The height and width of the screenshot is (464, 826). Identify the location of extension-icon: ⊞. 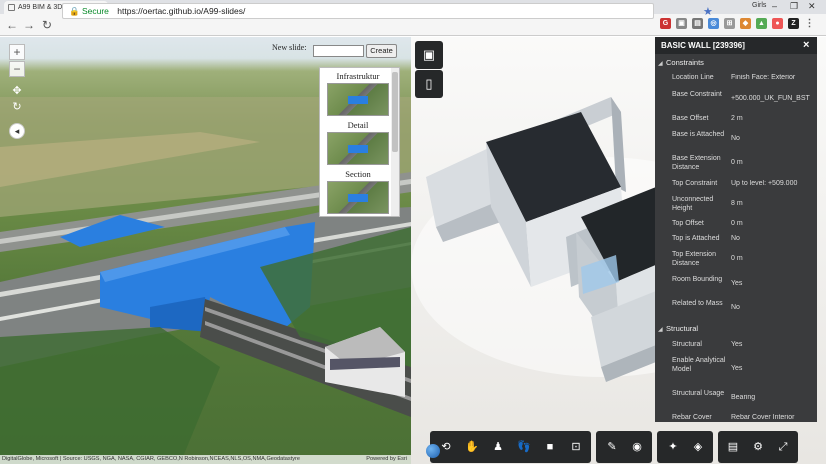
(729, 23).